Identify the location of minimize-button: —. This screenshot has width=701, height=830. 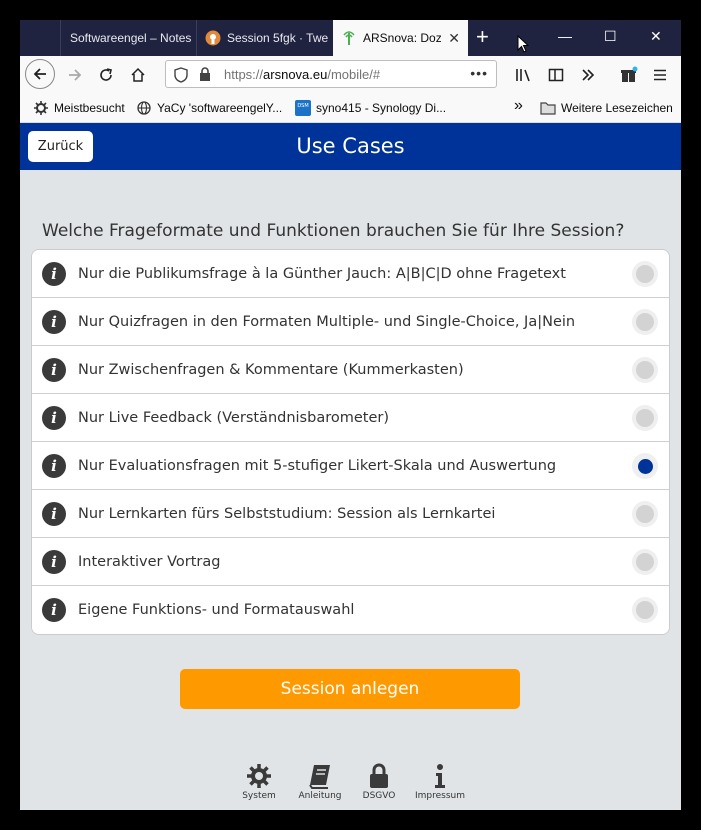
(565, 36).